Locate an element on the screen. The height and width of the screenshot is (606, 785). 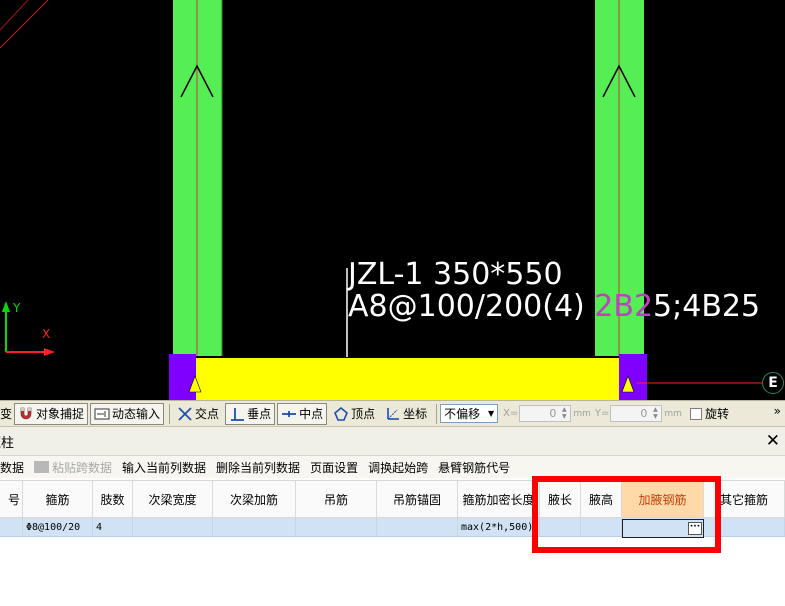
y-offset-label: Y= is located at coordinates (602, 413).